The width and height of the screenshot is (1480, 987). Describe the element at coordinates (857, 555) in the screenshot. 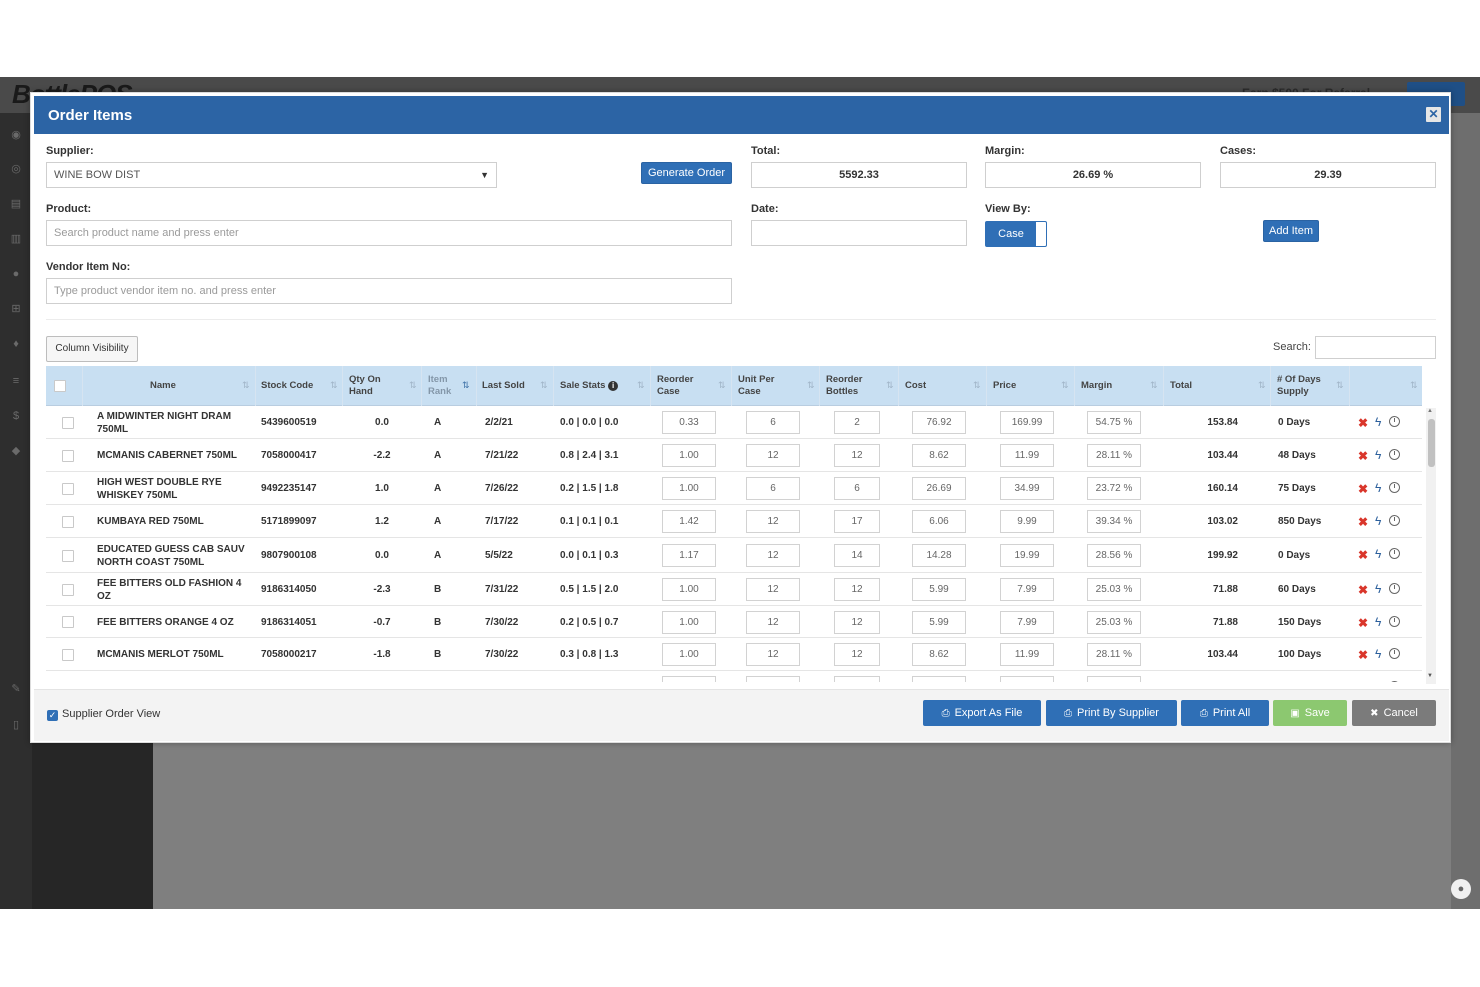

I see `input-rbottles: 14` at that location.